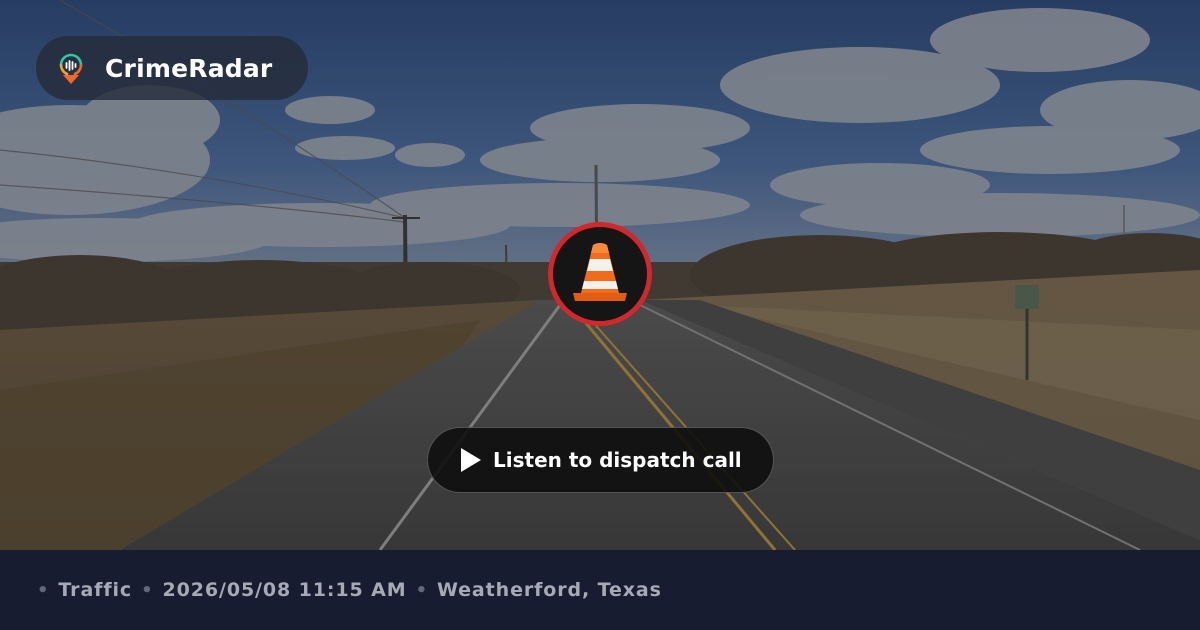 The height and width of the screenshot is (630, 1200). Describe the element at coordinates (189, 68) in the screenshot. I see `brand-name: CrimeRadar` at that location.